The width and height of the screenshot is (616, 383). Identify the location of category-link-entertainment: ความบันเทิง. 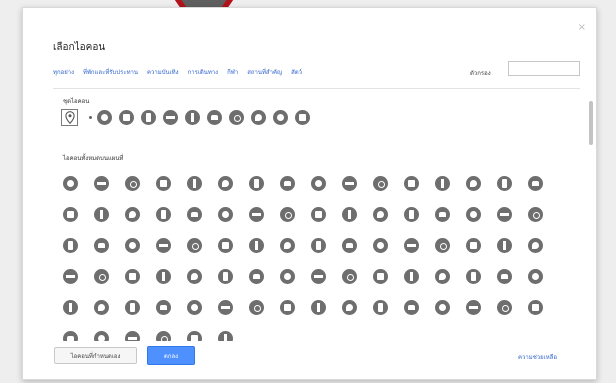
(163, 72).